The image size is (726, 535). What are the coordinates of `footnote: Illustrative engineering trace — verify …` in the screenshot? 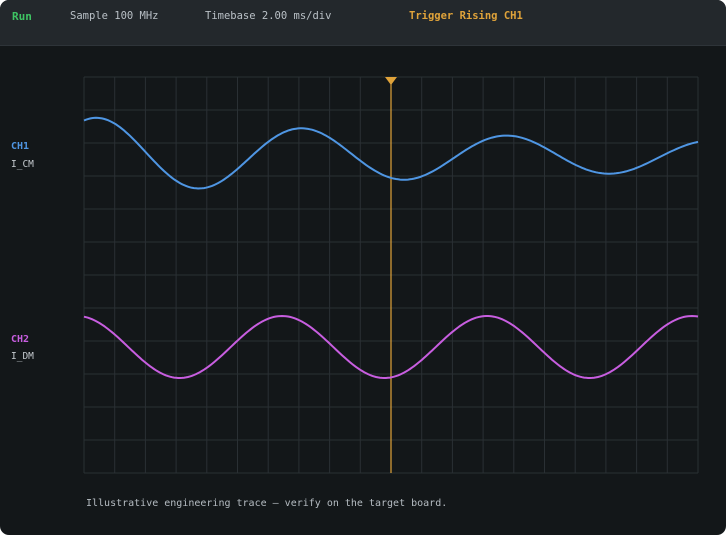 It's located at (267, 503).